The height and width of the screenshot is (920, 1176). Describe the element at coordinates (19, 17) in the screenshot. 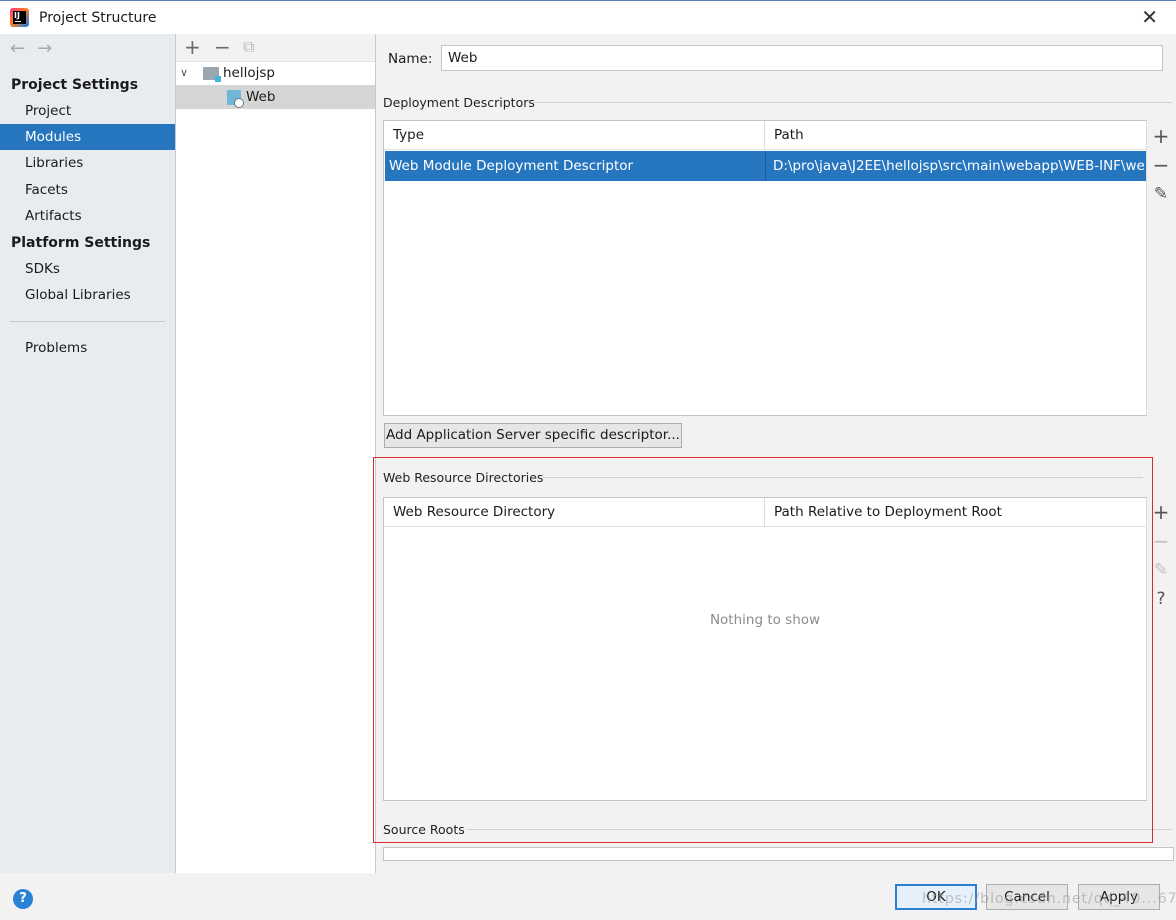

I see `intellij-logo-icon: IJ` at that location.